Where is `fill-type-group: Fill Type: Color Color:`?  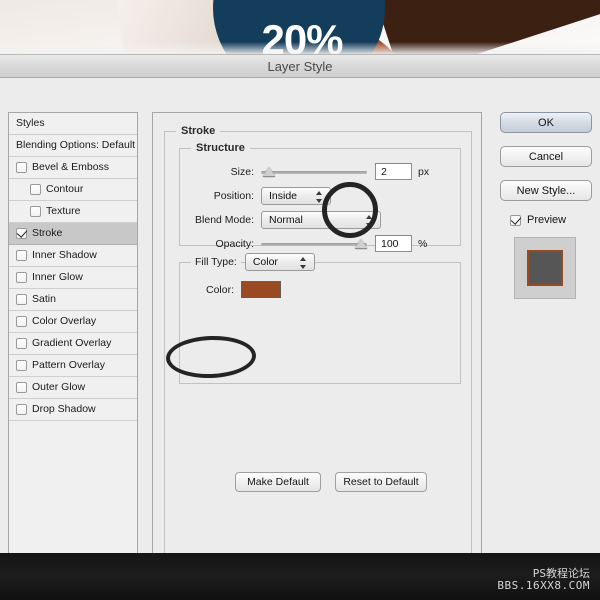 fill-type-group: Fill Type: Color Color: is located at coordinates (320, 318).